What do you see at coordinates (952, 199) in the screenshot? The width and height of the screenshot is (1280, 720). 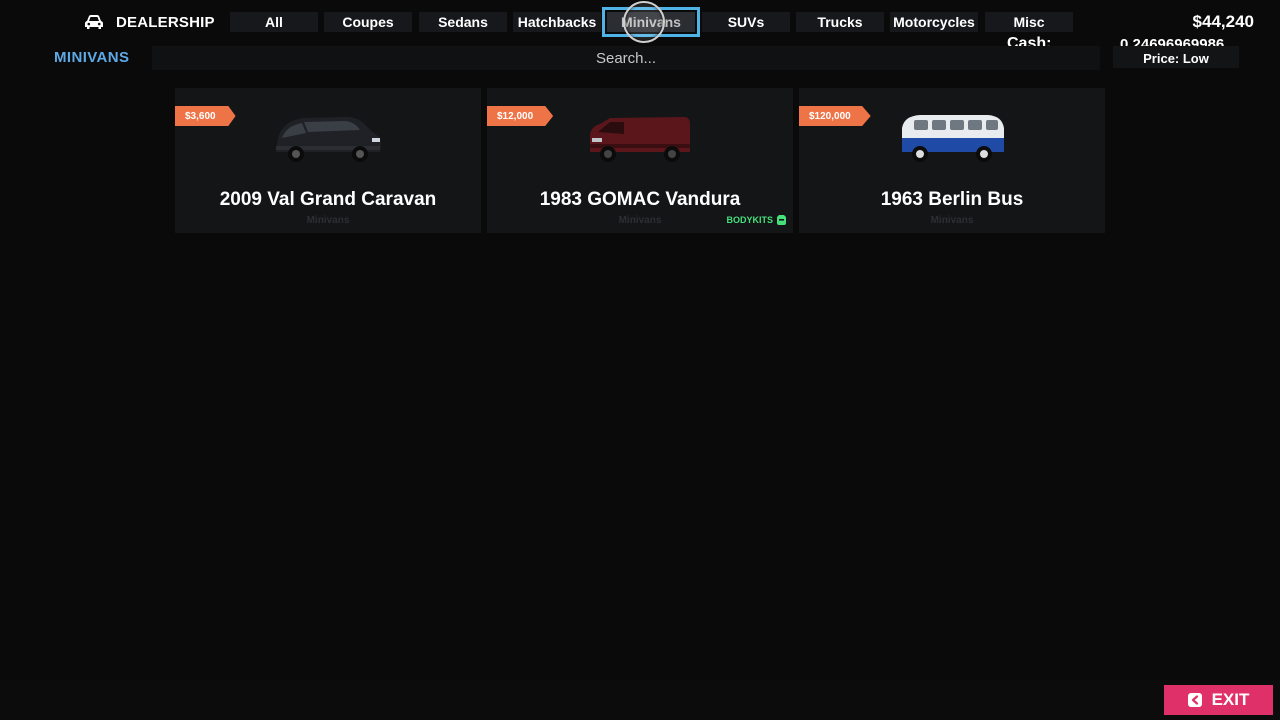 I see `vehicle-name: 1963 Berlin Bus` at bounding box center [952, 199].